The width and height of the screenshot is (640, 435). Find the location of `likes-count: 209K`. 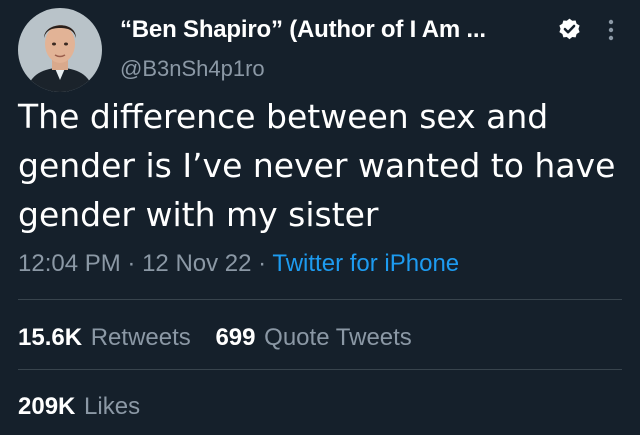

likes-count: 209K is located at coordinates (47, 406).